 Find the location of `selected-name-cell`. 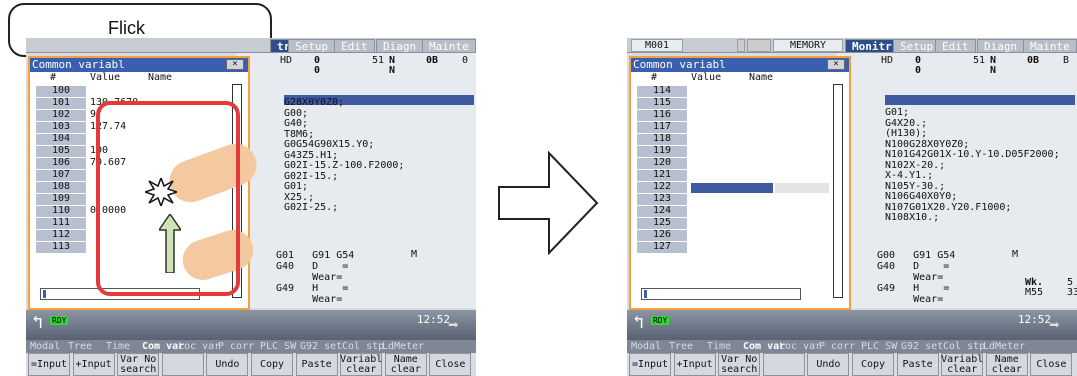

selected-name-cell is located at coordinates (802, 188).